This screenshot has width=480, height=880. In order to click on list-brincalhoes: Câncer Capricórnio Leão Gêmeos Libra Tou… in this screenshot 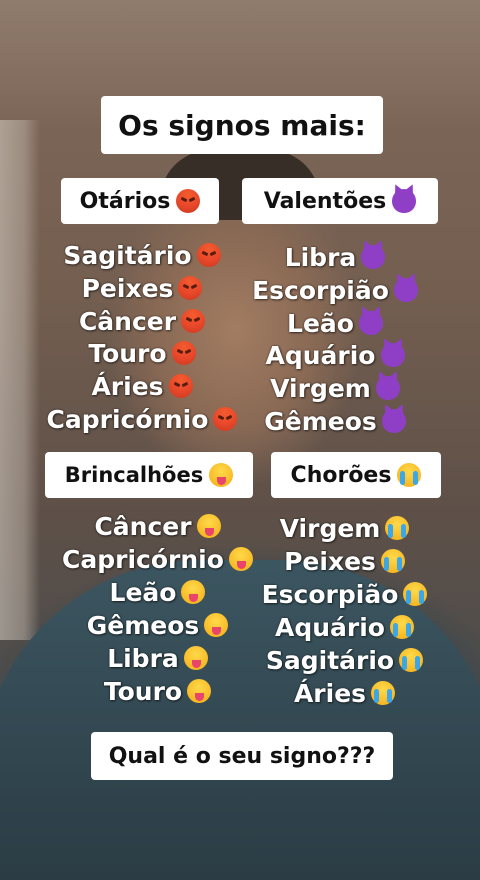, I will do `click(157, 609)`.